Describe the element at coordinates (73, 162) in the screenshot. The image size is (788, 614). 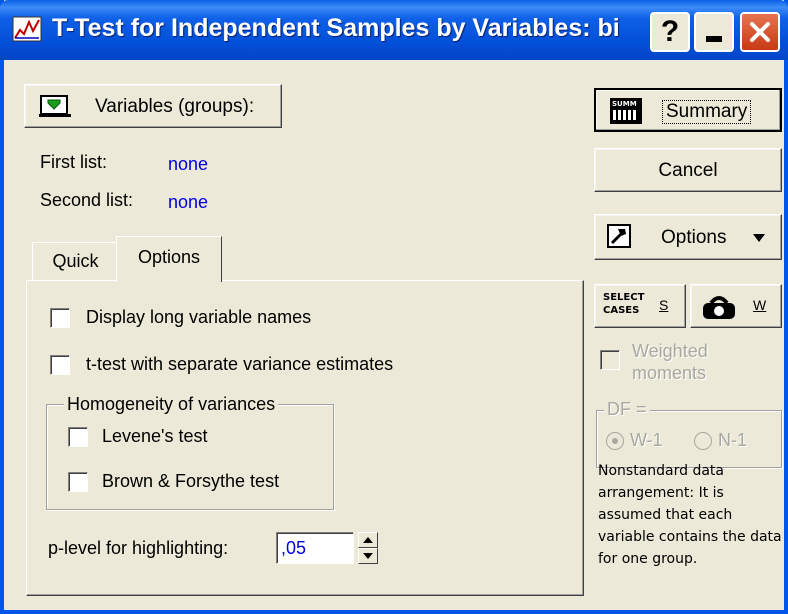
I see `first-list-label: First list:` at that location.